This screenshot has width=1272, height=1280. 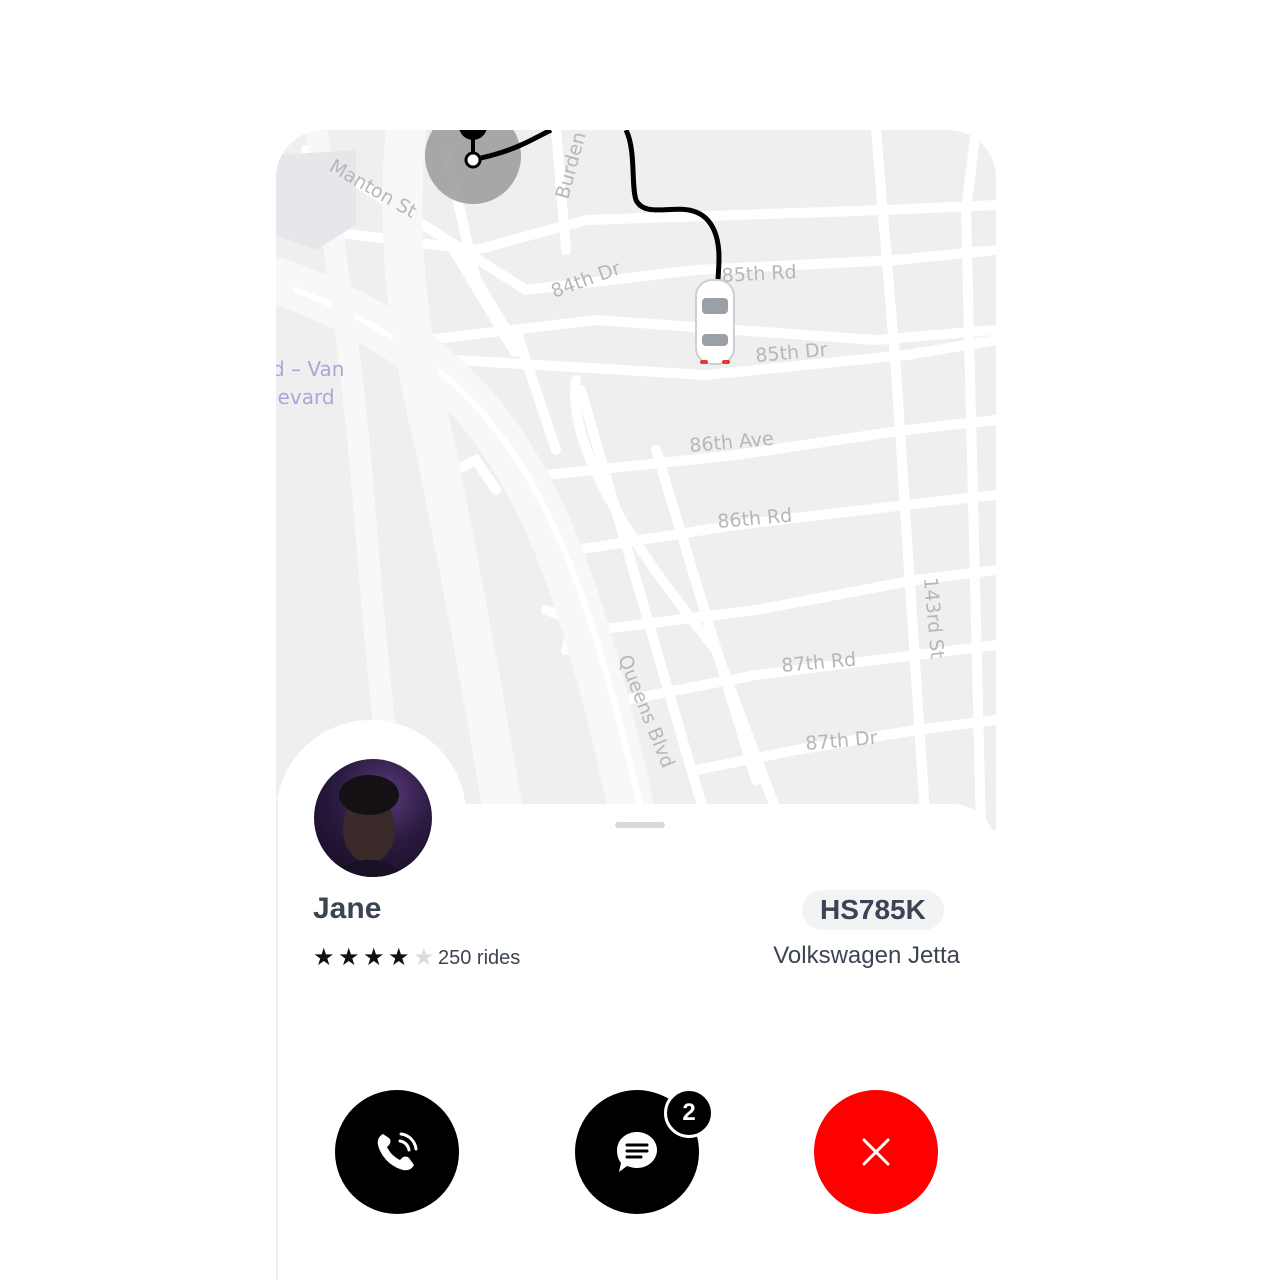 What do you see at coordinates (842, 741) in the screenshot?
I see `street-label-87th-dr: 87th Dr` at bounding box center [842, 741].